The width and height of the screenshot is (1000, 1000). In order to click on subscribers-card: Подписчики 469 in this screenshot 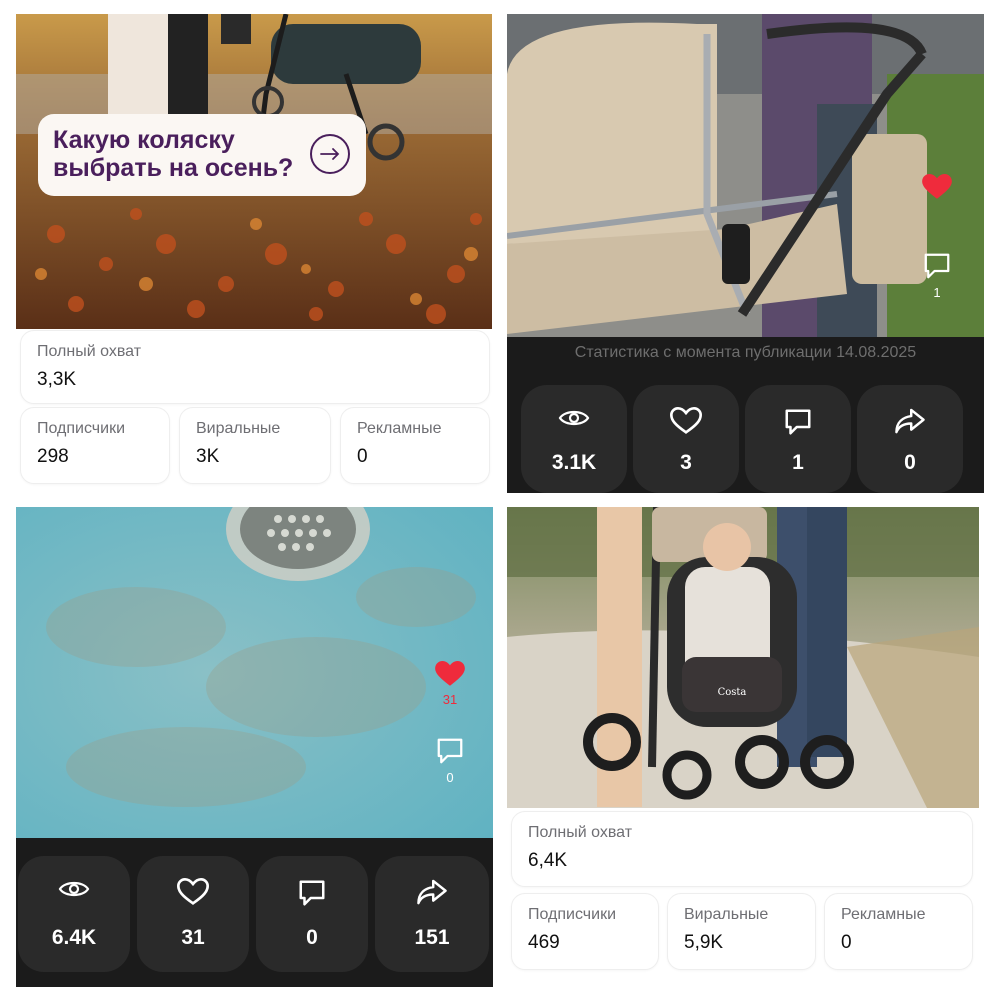, I will do `click(585, 931)`.